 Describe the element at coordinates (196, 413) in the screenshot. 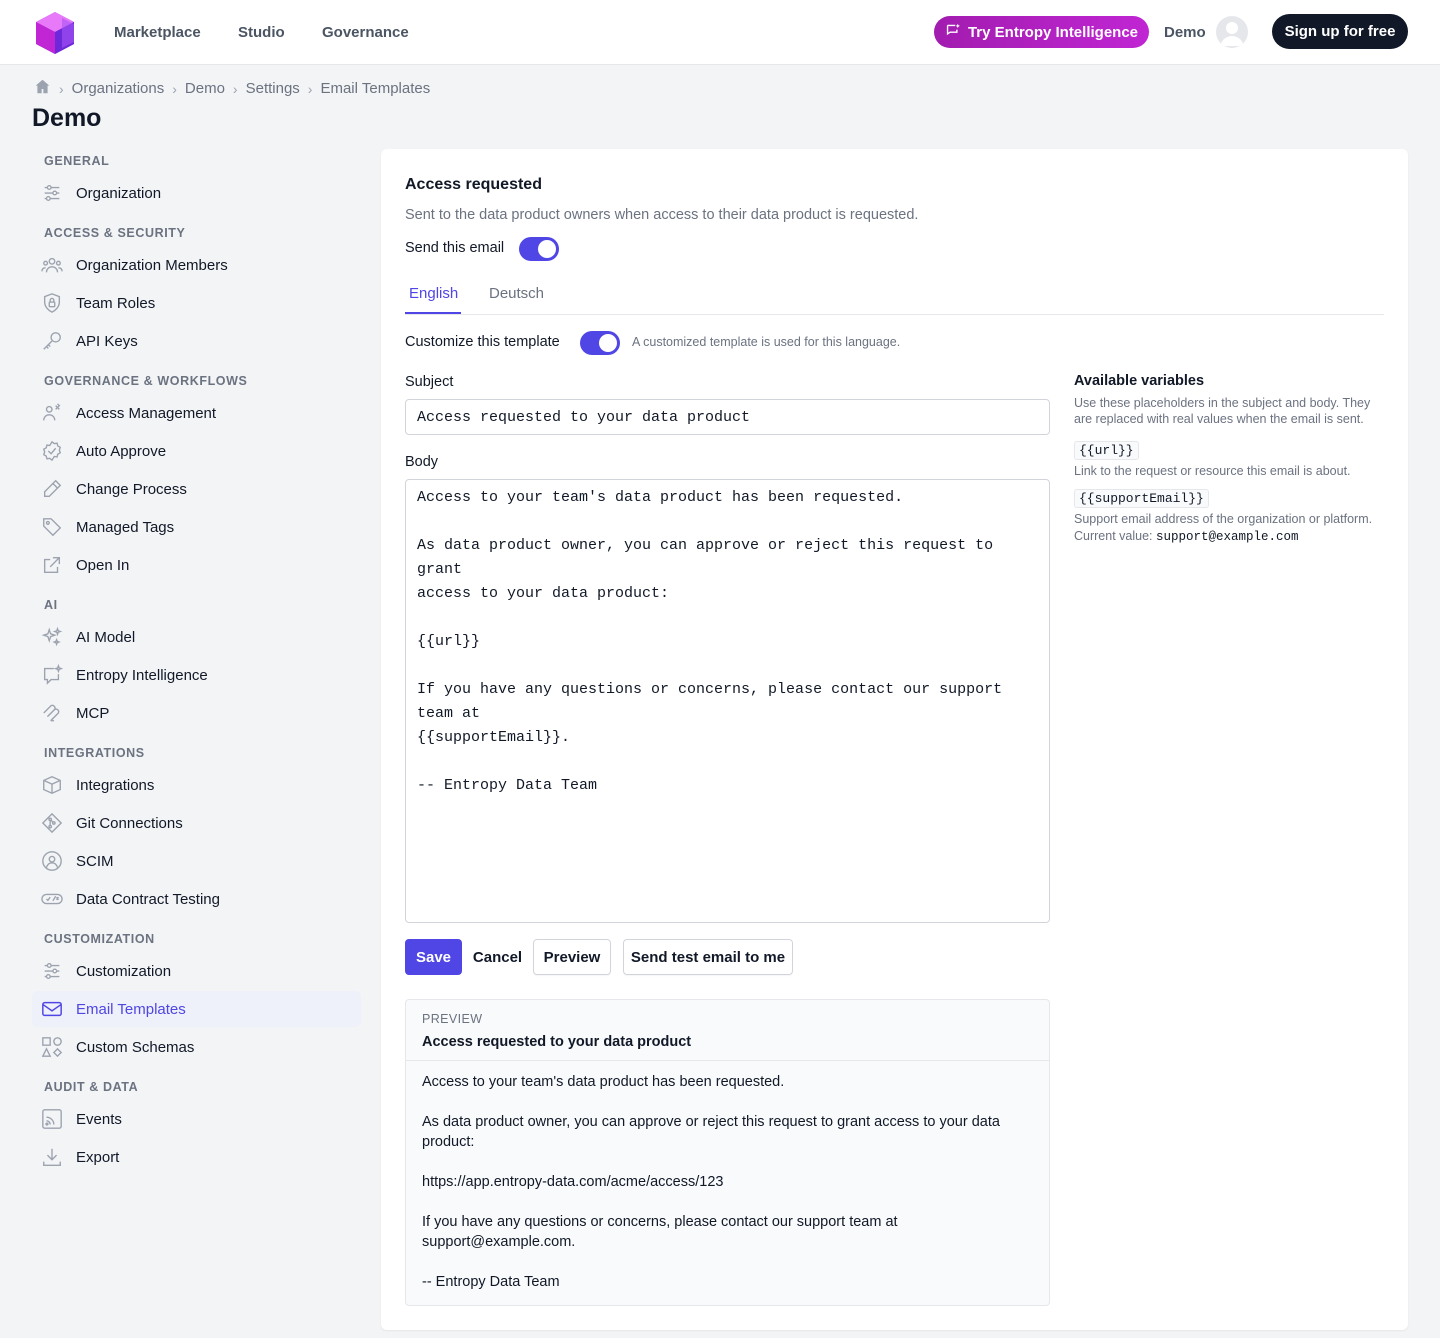

I see `sidebar-item-access-management: Access Management` at that location.